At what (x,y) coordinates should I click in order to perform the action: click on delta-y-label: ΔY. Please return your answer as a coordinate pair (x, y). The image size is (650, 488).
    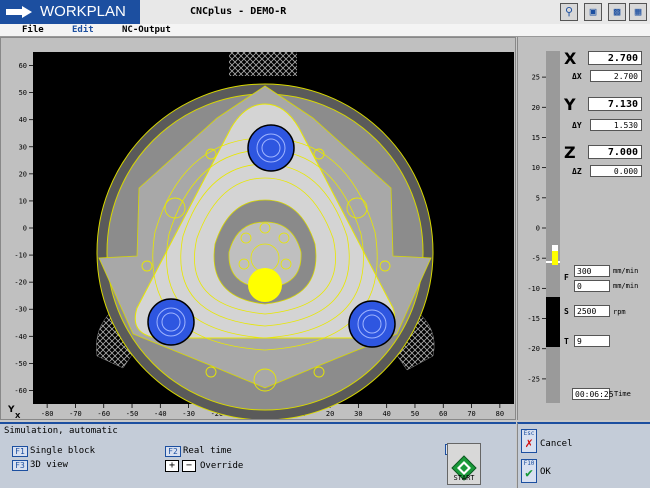
    Looking at the image, I should click on (577, 125).